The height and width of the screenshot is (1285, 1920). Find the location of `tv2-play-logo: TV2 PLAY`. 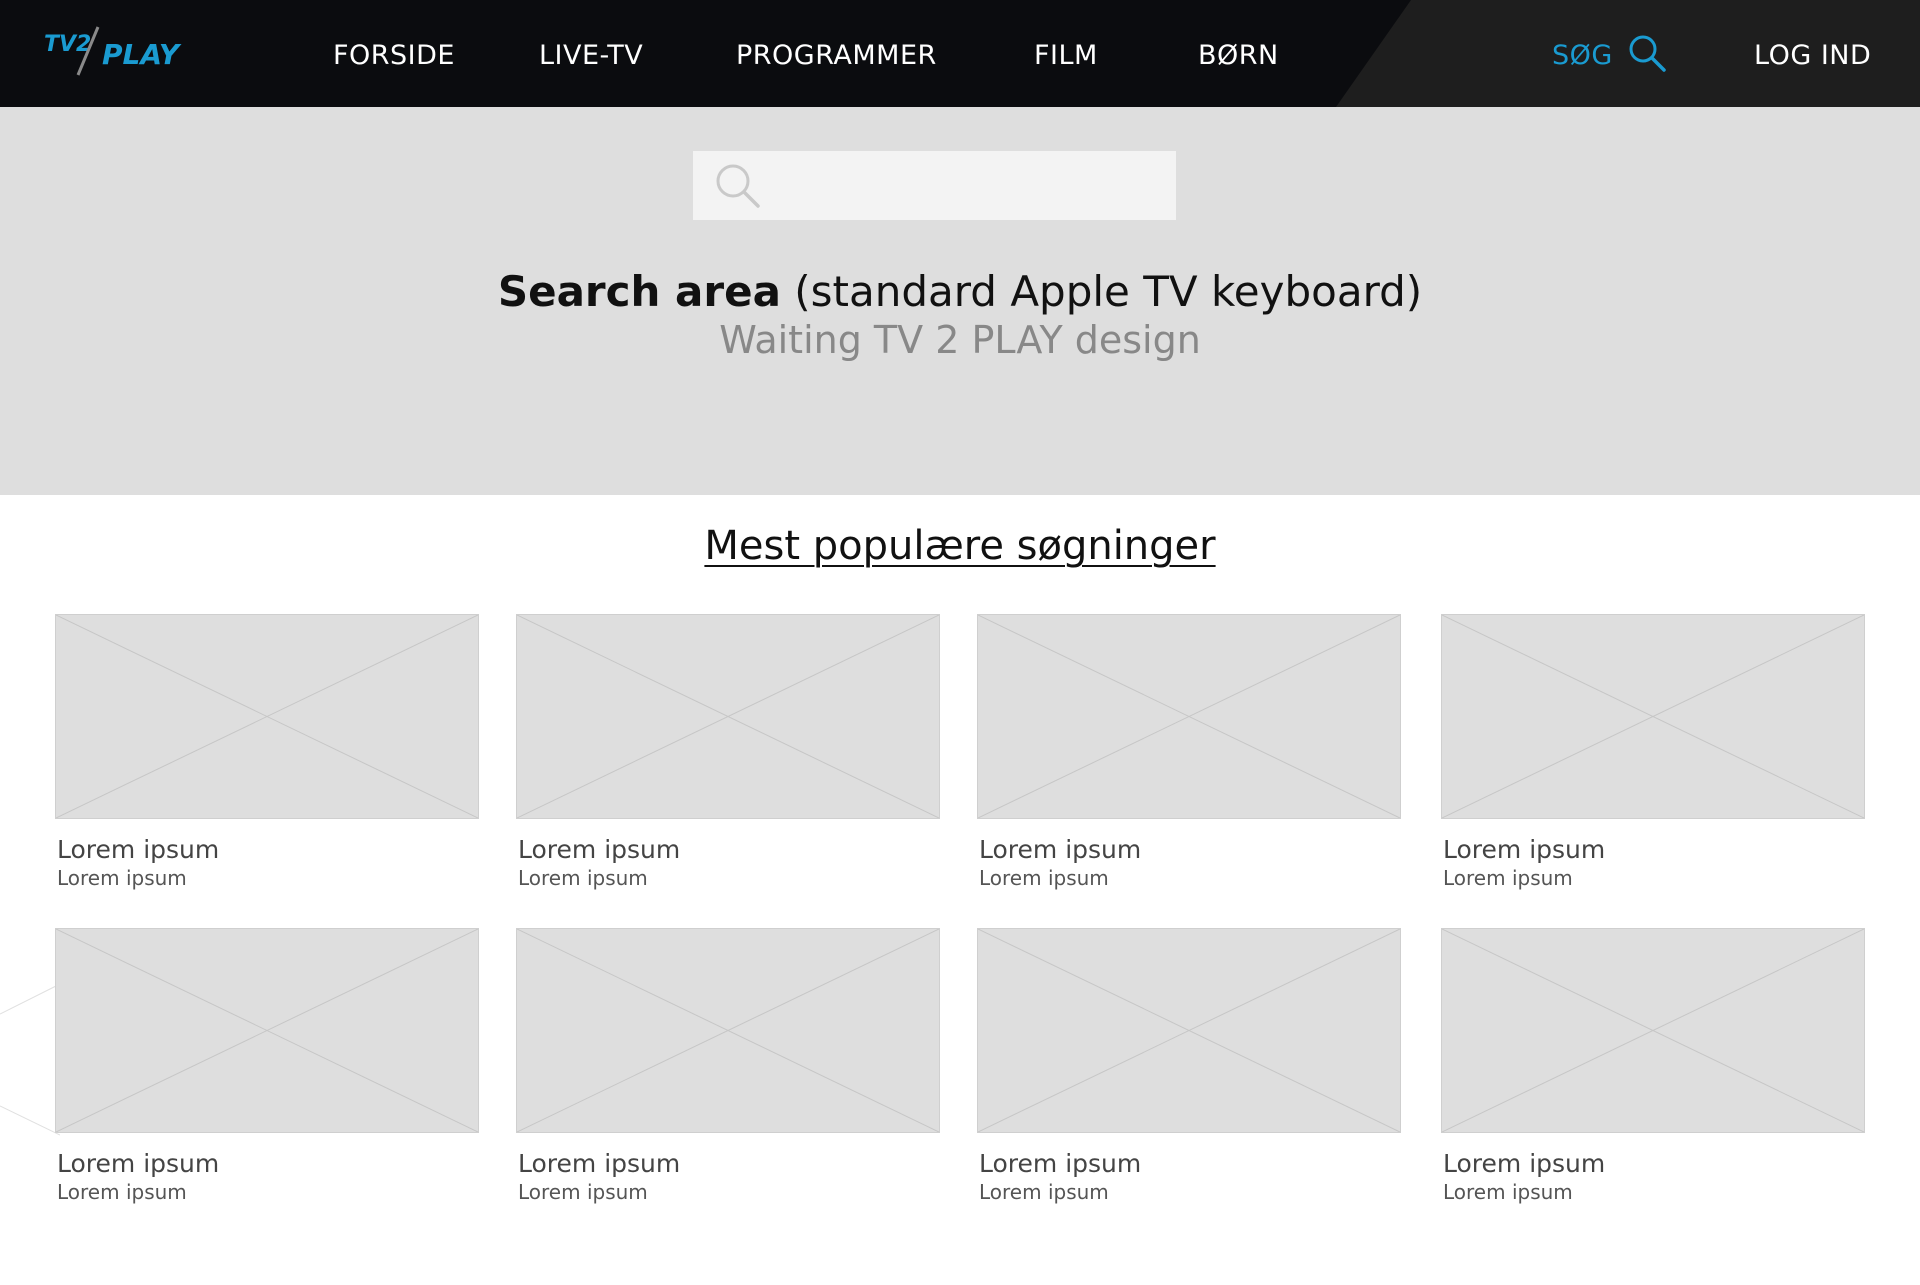

tv2-play-logo: TV2 PLAY is located at coordinates (122, 52).